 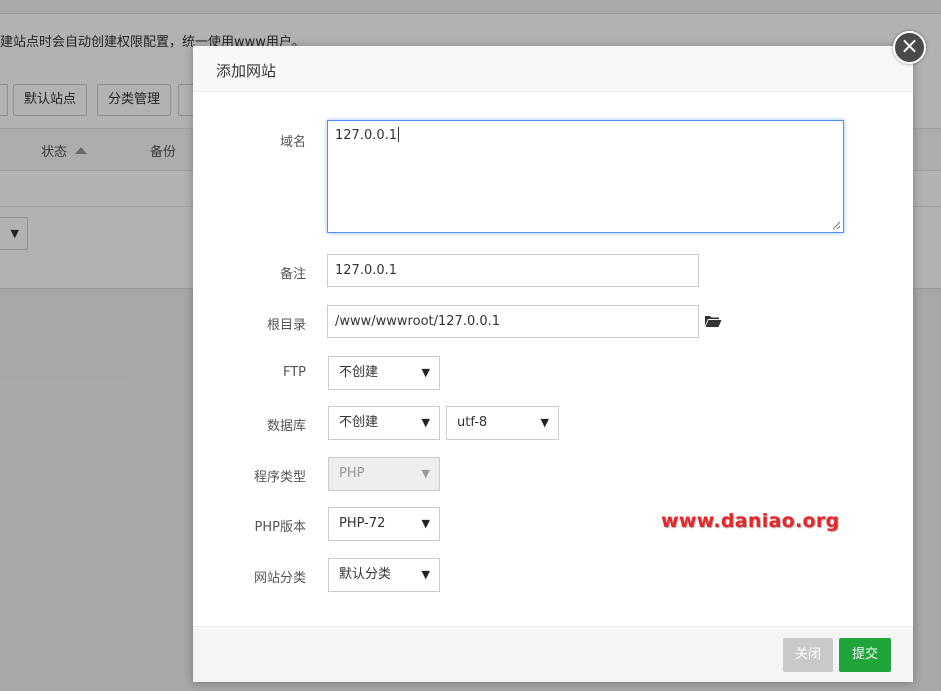 What do you see at coordinates (280, 527) in the screenshot?
I see `php-version-label: PHP版本` at bounding box center [280, 527].